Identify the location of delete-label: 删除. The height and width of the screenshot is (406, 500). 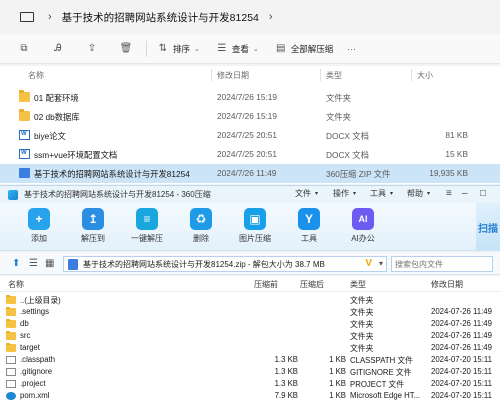
(201, 238).